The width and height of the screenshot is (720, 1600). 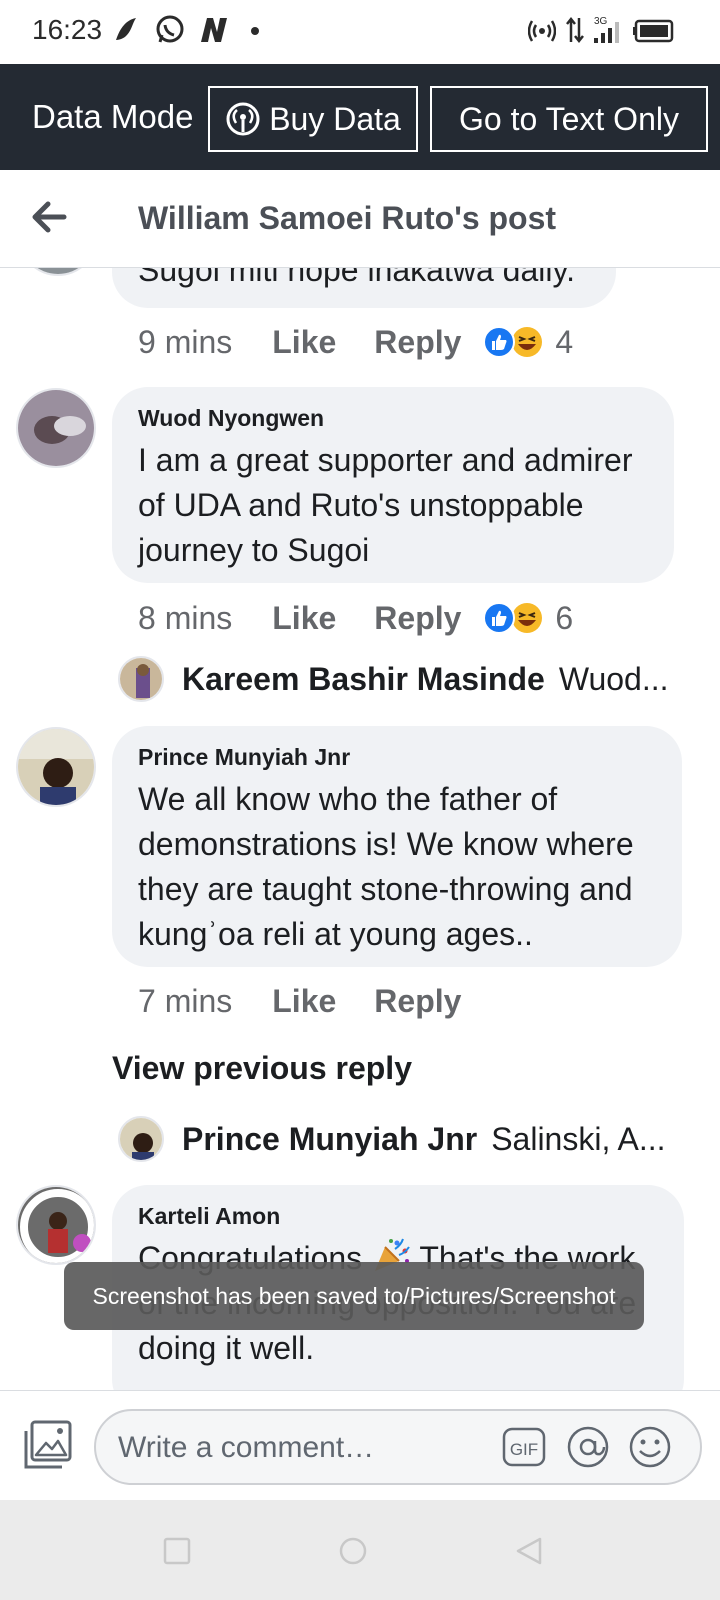 I want to click on emoji-icon, so click(x=650, y=1447).